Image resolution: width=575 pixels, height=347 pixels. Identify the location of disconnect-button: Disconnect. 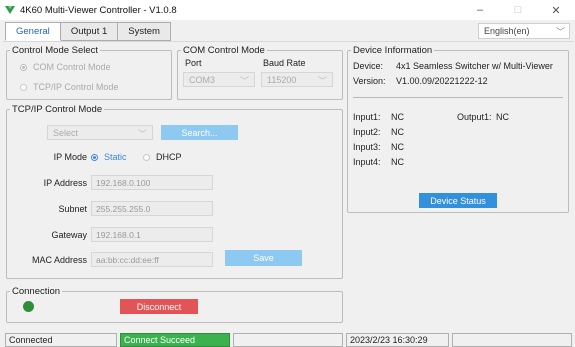
(159, 306).